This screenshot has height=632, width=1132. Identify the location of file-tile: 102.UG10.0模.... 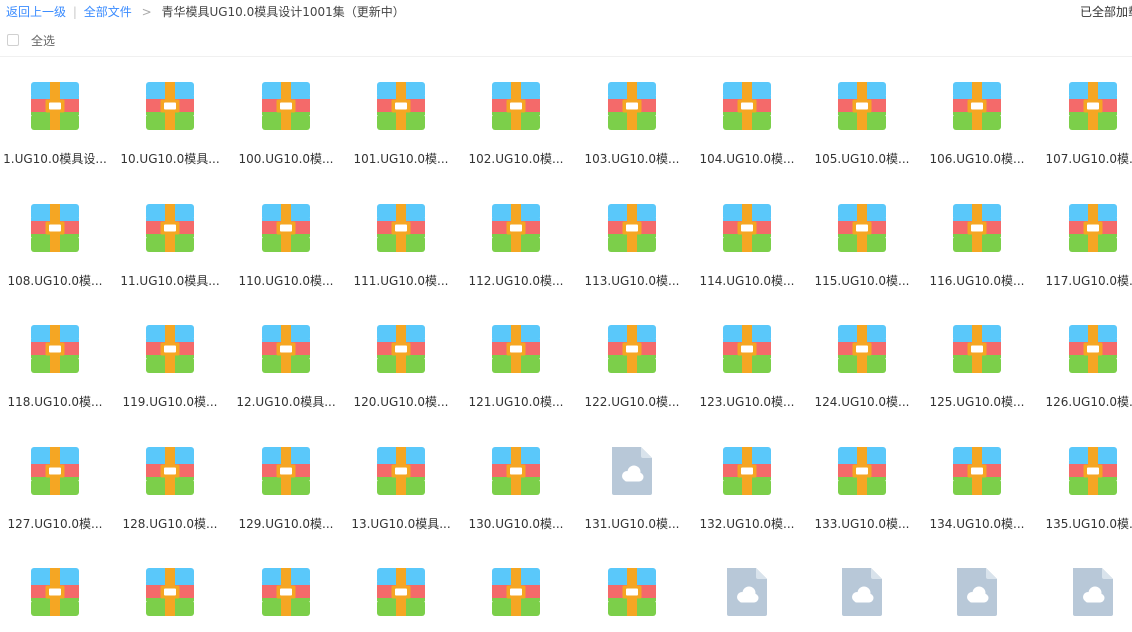
(516, 115).